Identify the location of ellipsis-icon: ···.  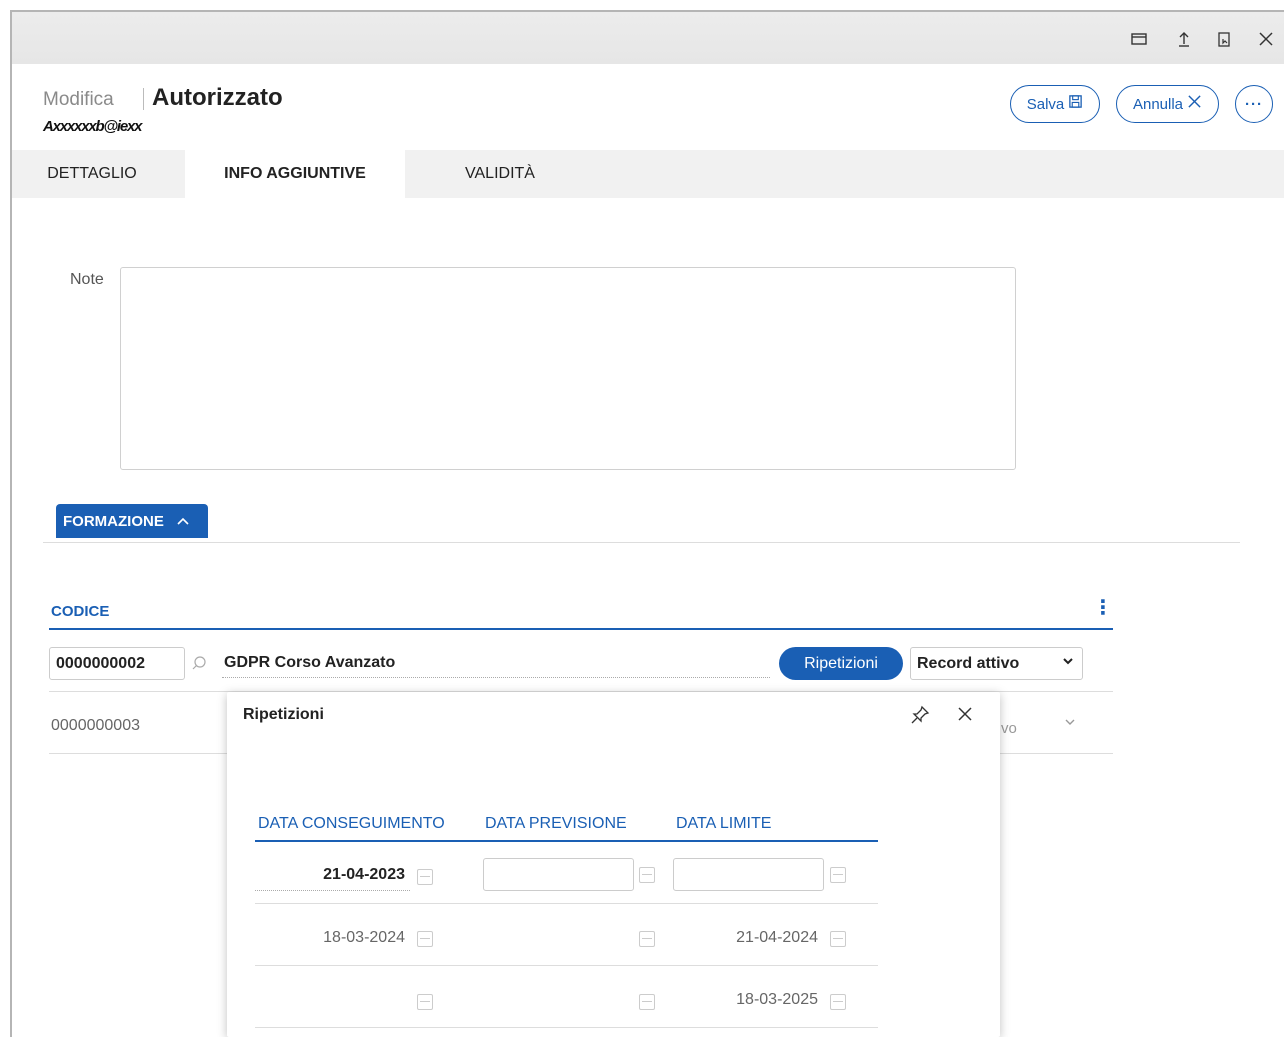
(1254, 104).